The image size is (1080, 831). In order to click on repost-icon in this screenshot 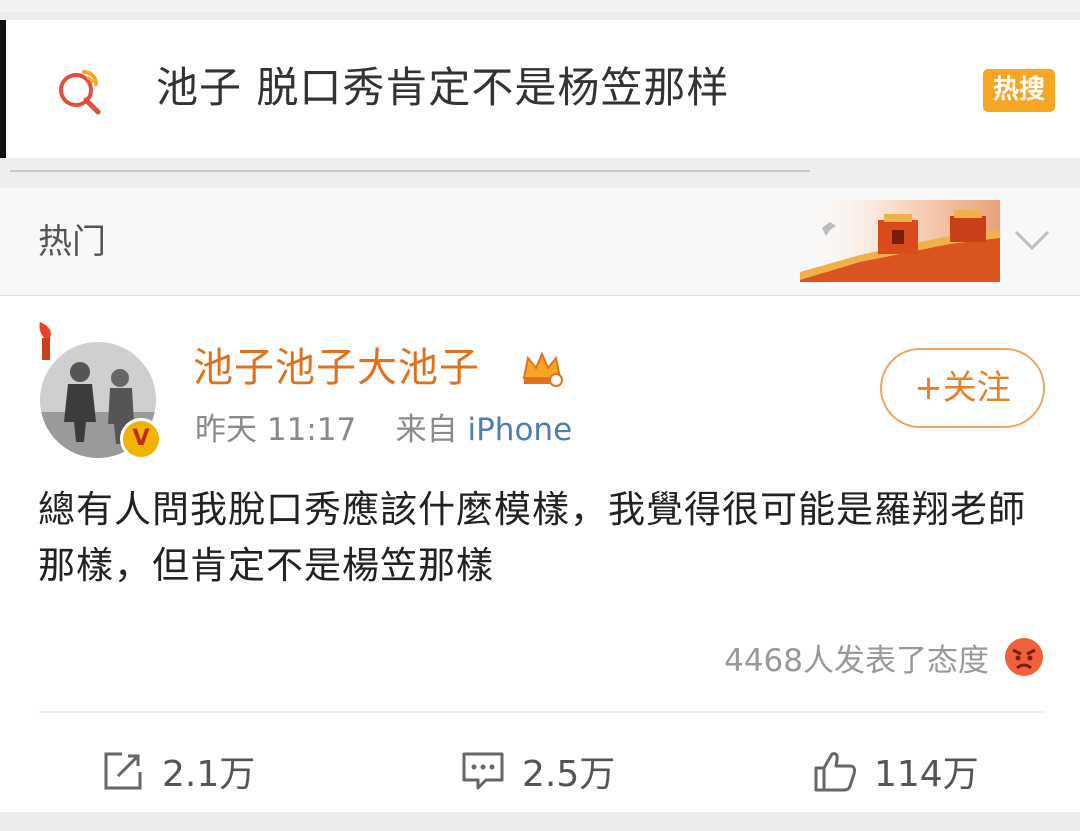, I will do `click(123, 771)`.